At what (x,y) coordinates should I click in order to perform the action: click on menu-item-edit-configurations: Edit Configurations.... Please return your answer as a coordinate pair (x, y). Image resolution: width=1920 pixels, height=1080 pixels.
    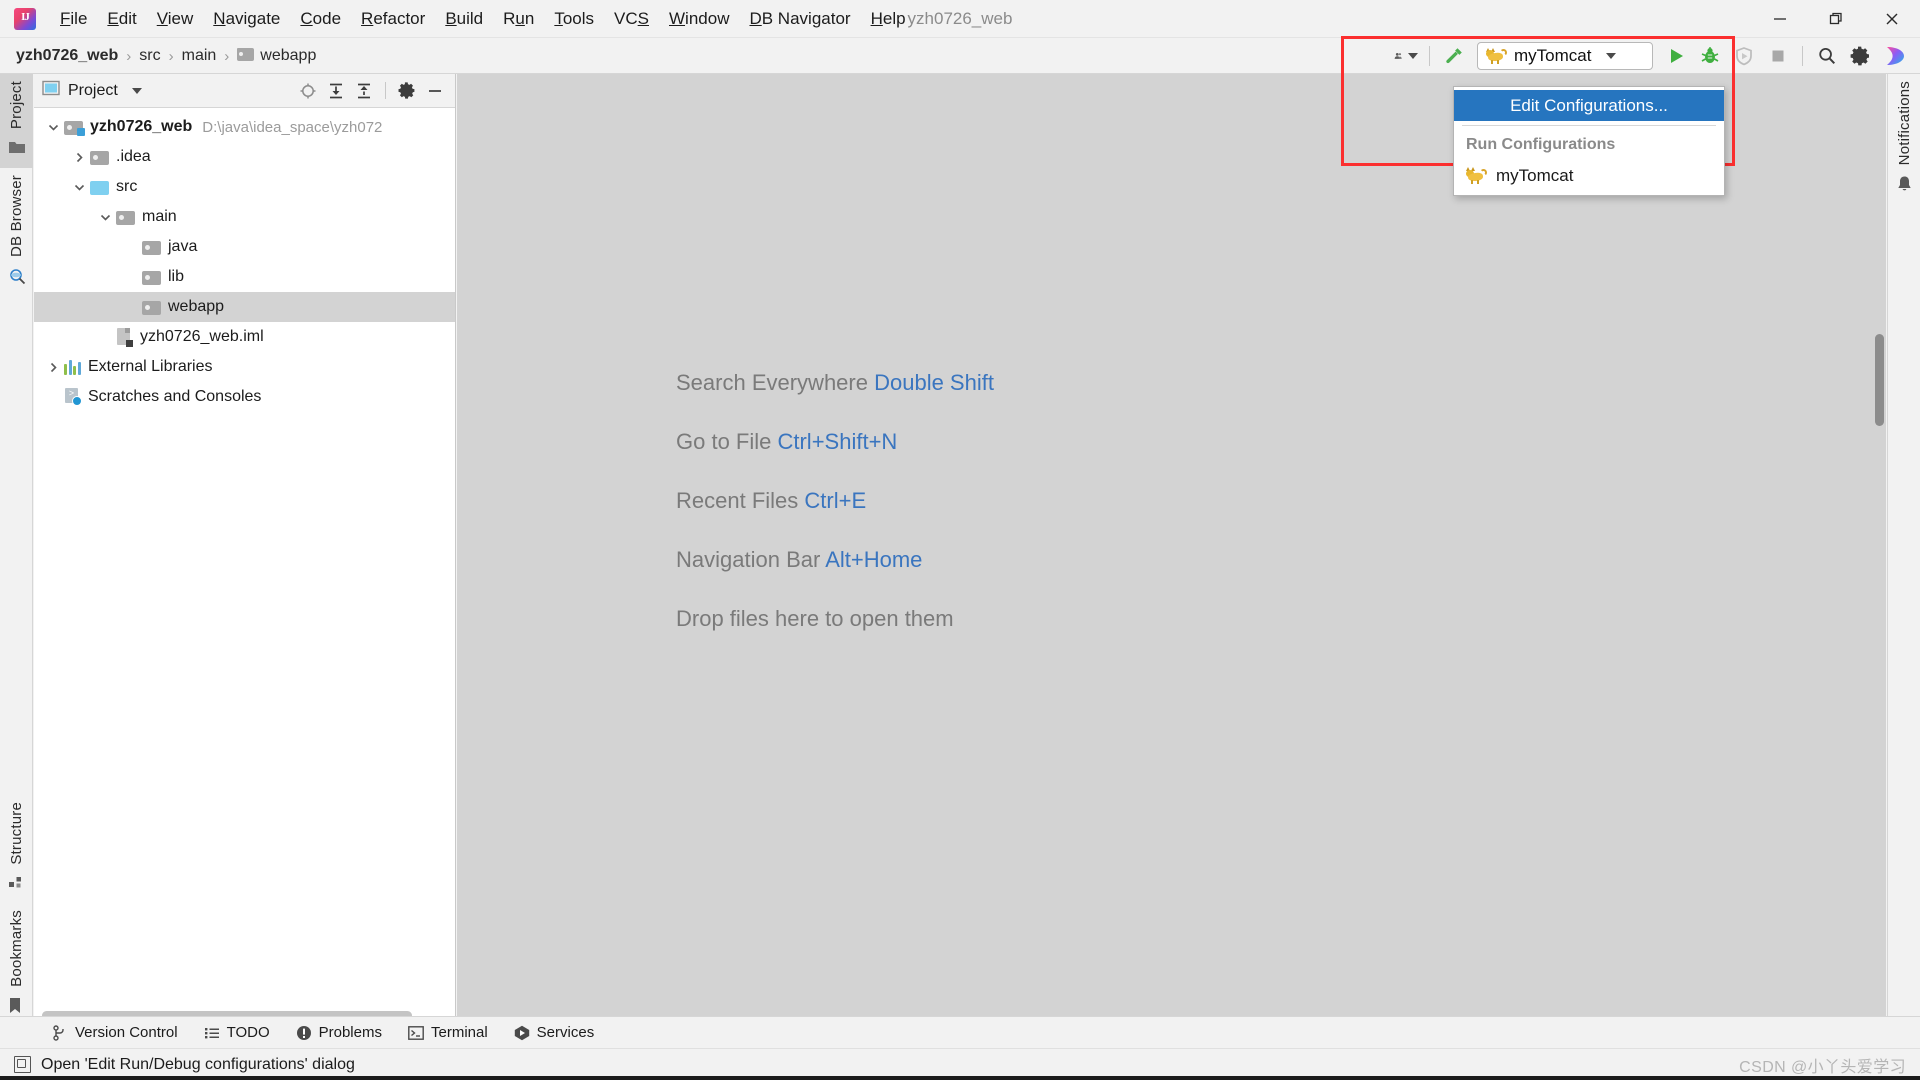
    Looking at the image, I should click on (1589, 105).